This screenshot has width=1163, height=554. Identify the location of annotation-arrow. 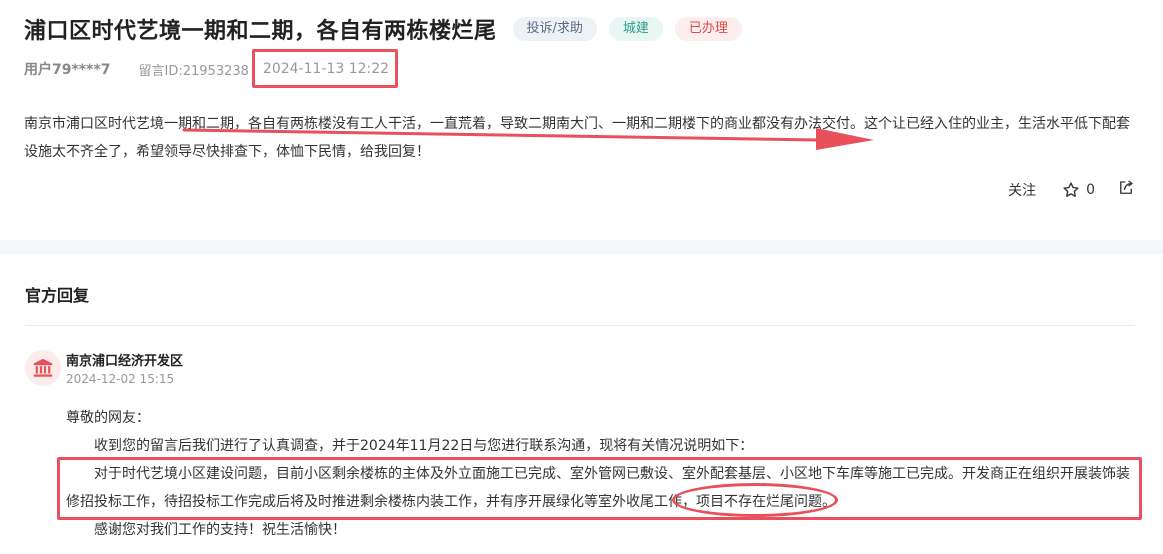
(528, 139).